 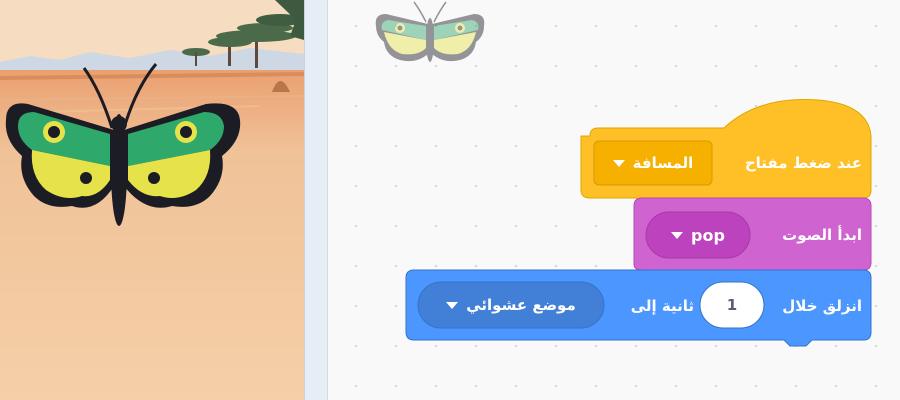 I want to click on target-value: موضع عشوائي, so click(x=521, y=305).